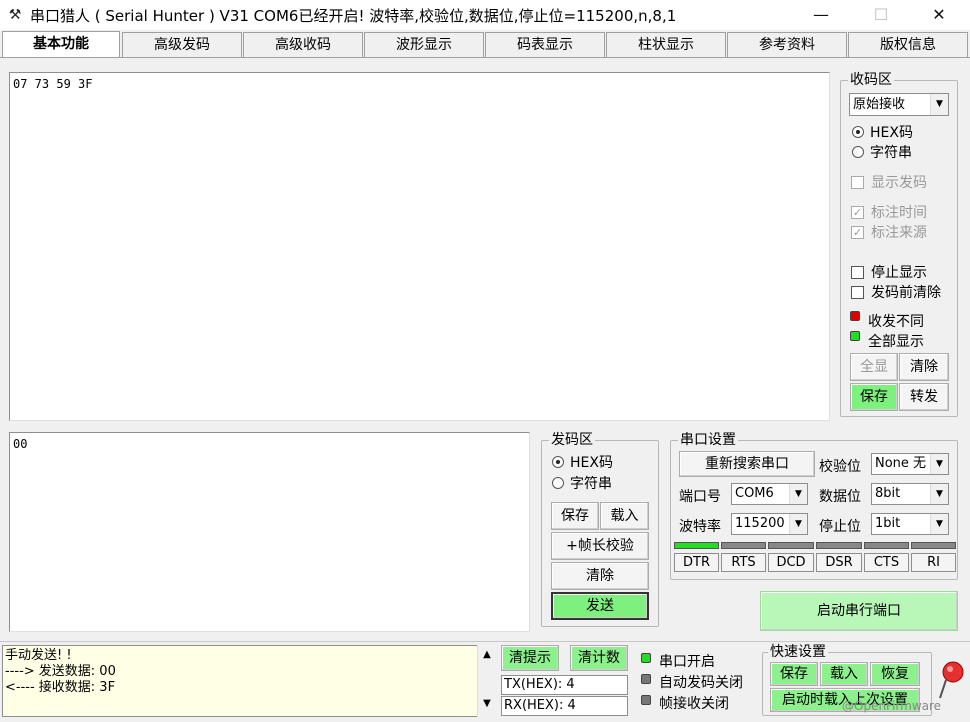 The height and width of the screenshot is (722, 970). I want to click on tab-advanced-send: 高级发码, so click(182, 44).